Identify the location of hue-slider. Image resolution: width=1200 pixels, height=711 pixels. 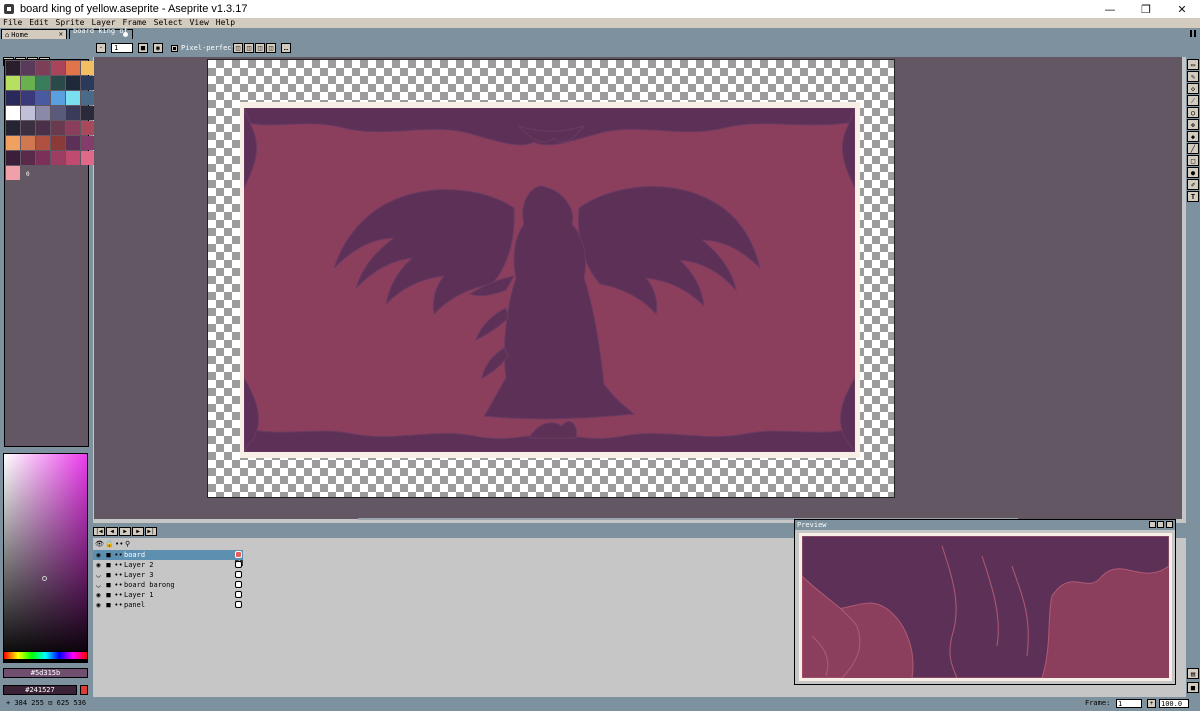
(45, 655).